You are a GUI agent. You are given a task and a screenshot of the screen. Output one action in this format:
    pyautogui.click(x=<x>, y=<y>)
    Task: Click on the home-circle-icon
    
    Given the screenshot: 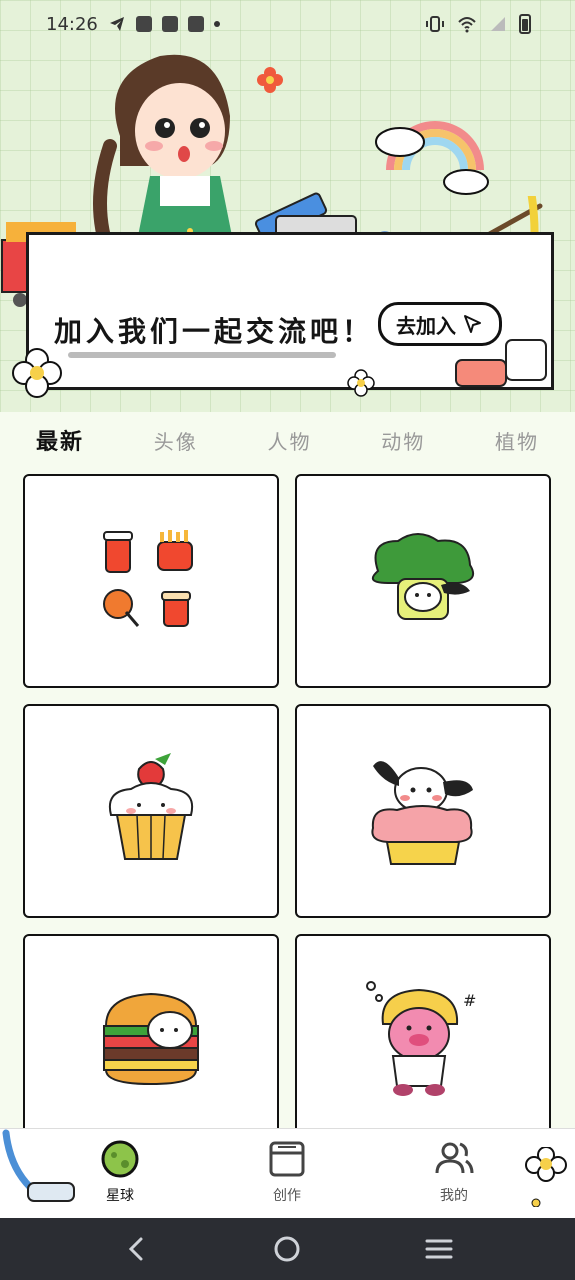 What is the action you would take?
    pyautogui.click(x=287, y=1249)
    